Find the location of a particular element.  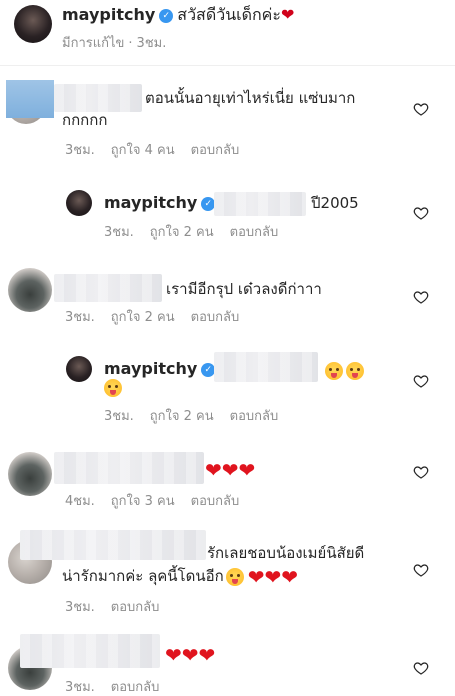

comment-text: ตอนนั้นอายุเท่าไหร่เนี่ย แซ่บมาก is located at coordinates (250, 98).